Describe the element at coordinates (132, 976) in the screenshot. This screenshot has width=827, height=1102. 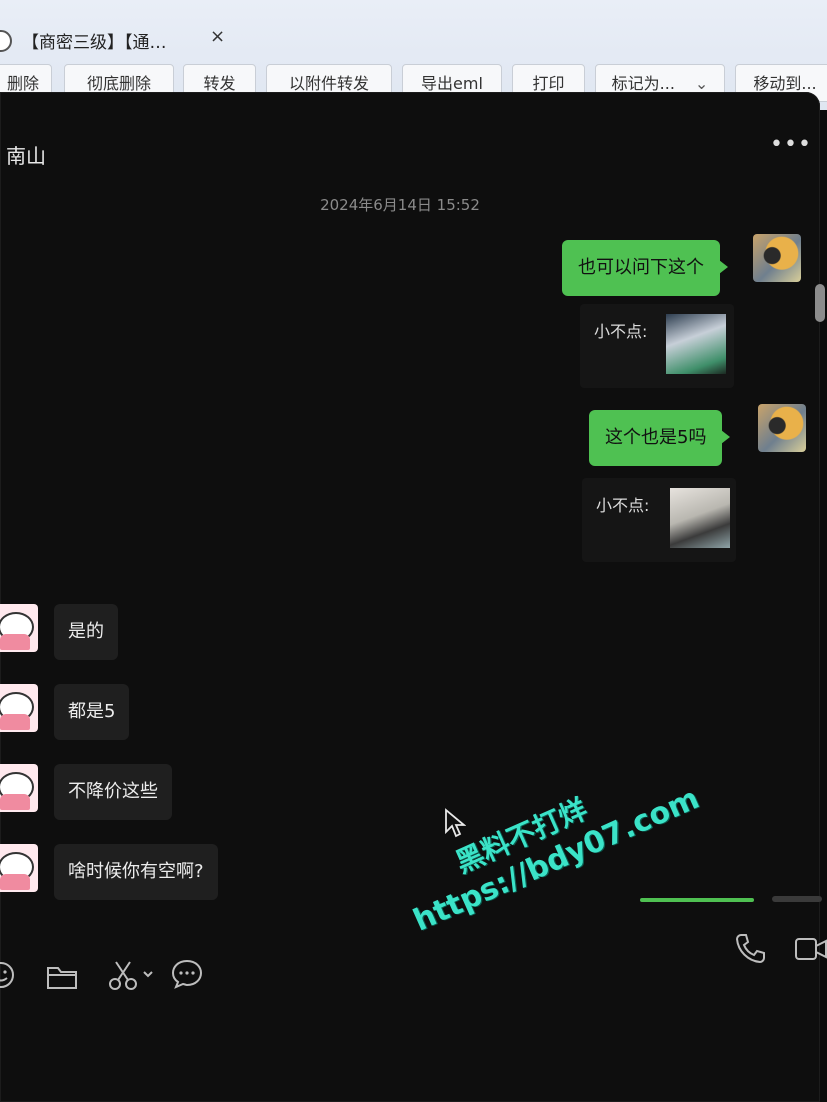
I see `scissors-icon` at that location.